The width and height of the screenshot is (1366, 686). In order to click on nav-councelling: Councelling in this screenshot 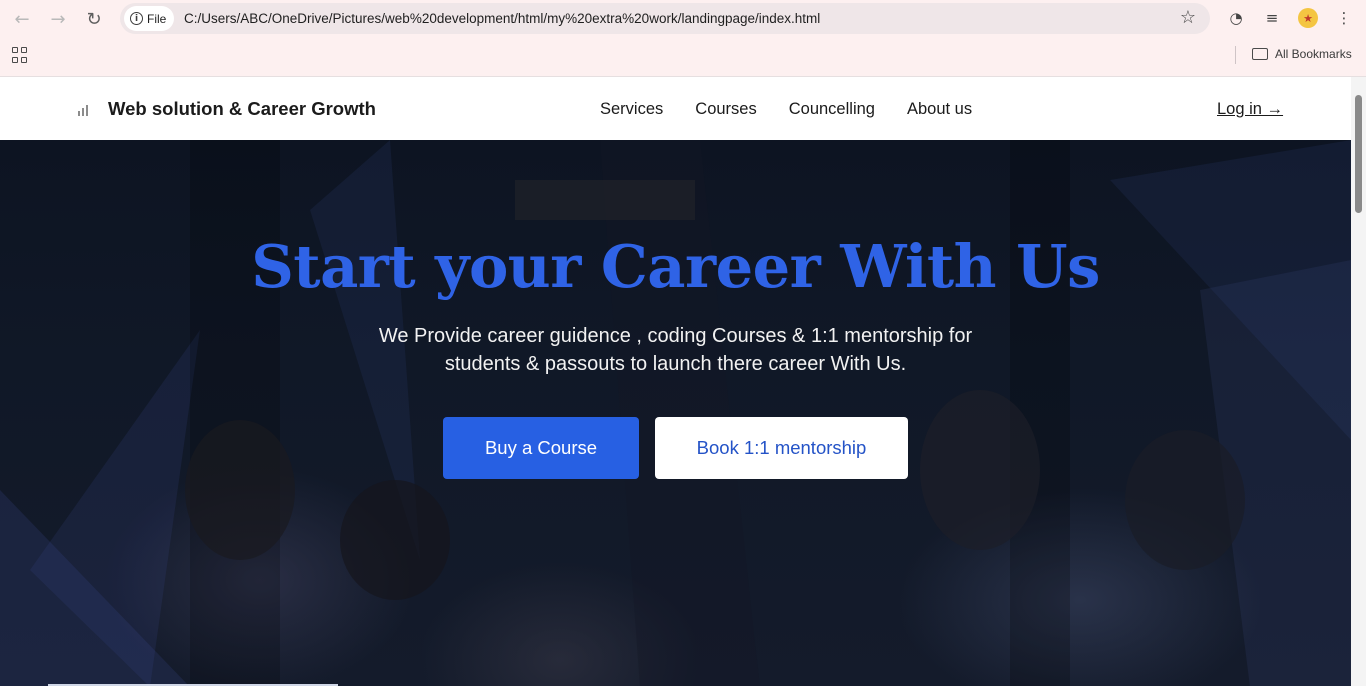, I will do `click(832, 109)`.